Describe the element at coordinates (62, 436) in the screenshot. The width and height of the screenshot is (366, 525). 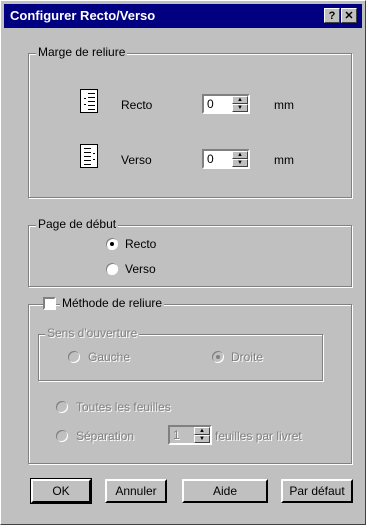
I see `separation-radio` at that location.